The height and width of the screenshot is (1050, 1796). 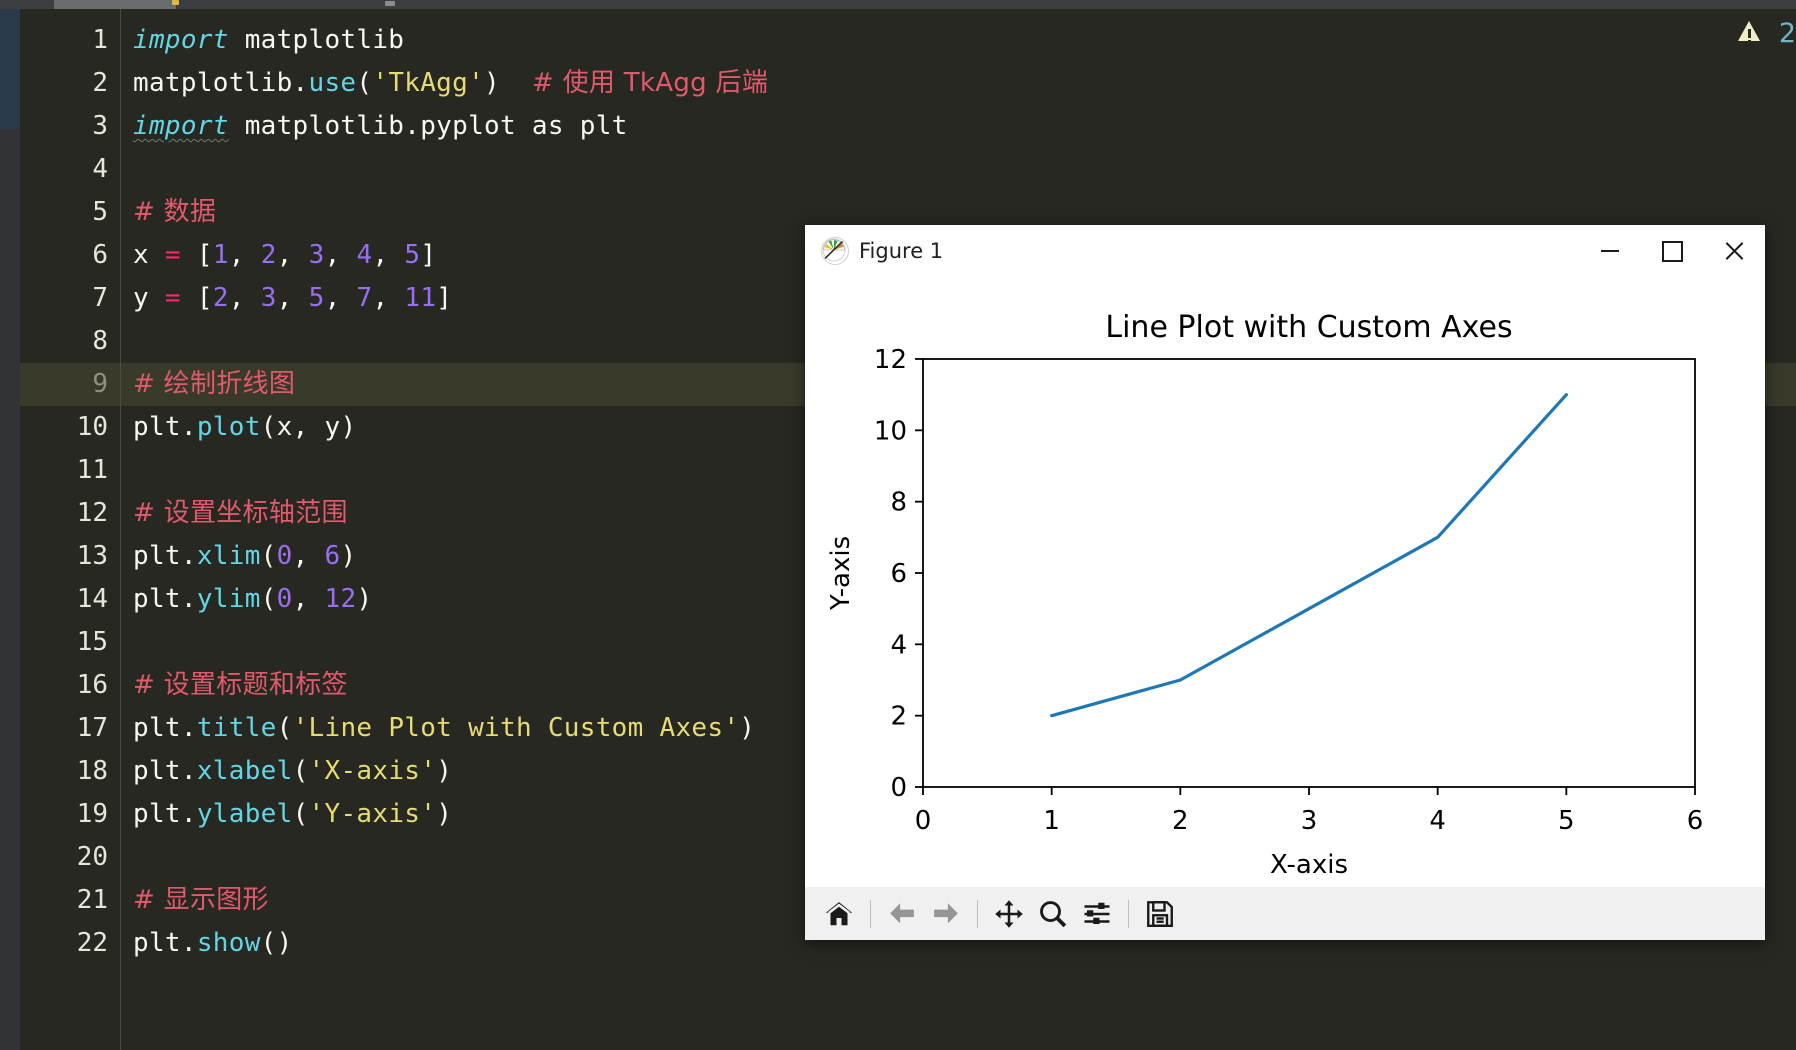 What do you see at coordinates (100, 169) in the screenshot?
I see `line-number: 4` at bounding box center [100, 169].